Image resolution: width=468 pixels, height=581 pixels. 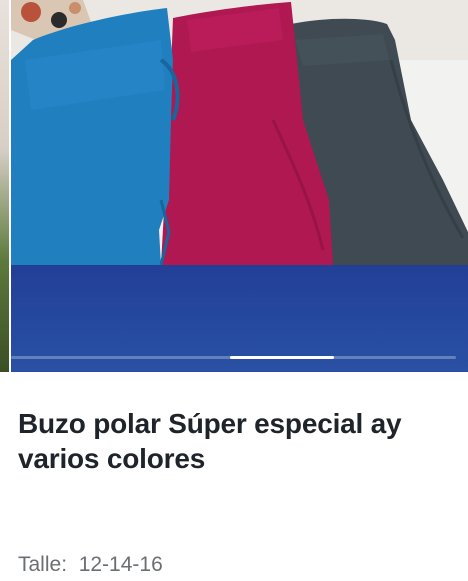 I want to click on previous-slide-peek, so click(x=5, y=186).